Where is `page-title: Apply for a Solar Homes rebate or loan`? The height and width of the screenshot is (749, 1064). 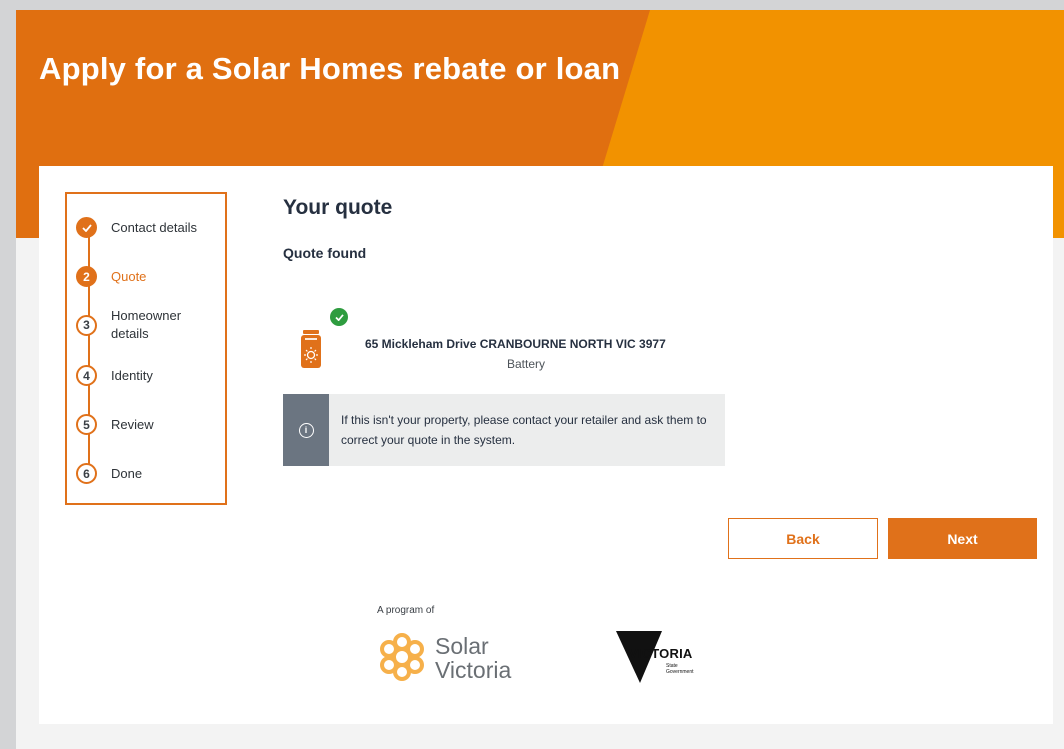
page-title: Apply for a Solar Homes rebate or loan is located at coordinates (330, 68).